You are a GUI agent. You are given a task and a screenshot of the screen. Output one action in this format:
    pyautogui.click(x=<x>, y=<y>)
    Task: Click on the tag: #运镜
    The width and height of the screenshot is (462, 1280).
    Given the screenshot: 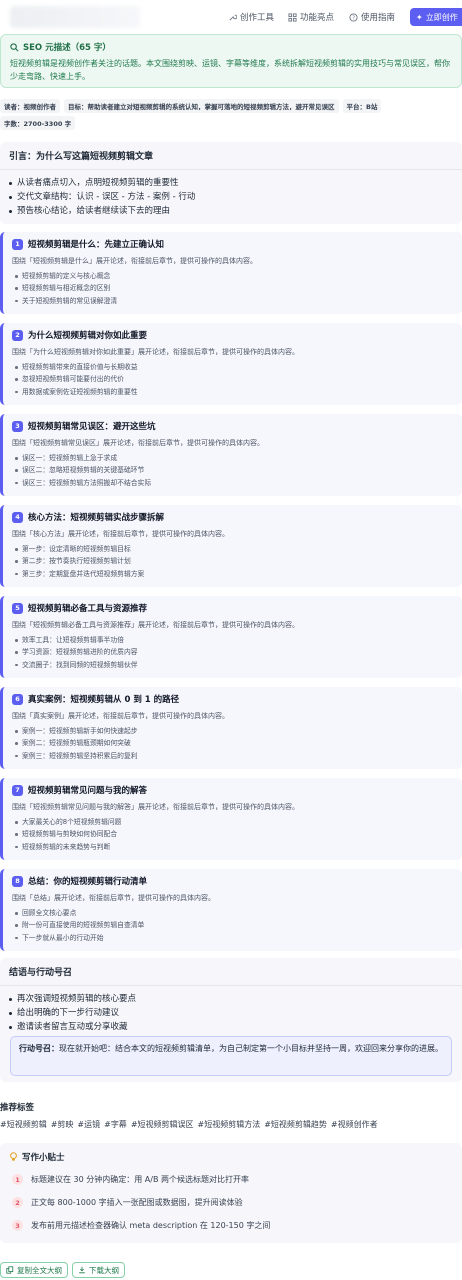 What is the action you would take?
    pyautogui.click(x=88, y=1124)
    